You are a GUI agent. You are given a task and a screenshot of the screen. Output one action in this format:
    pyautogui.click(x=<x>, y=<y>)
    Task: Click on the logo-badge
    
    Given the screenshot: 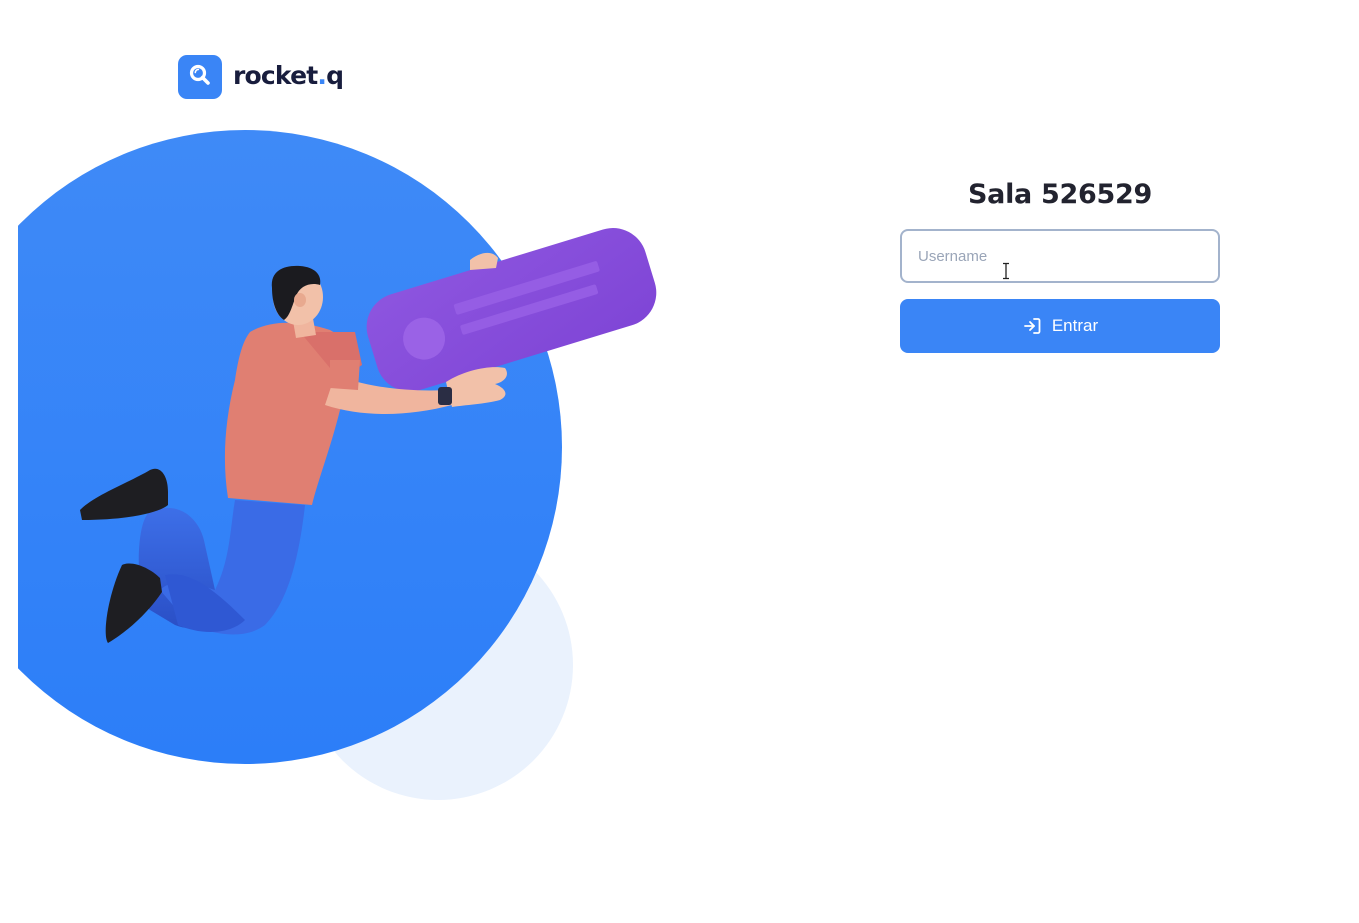 What is the action you would take?
    pyautogui.click(x=200, y=77)
    